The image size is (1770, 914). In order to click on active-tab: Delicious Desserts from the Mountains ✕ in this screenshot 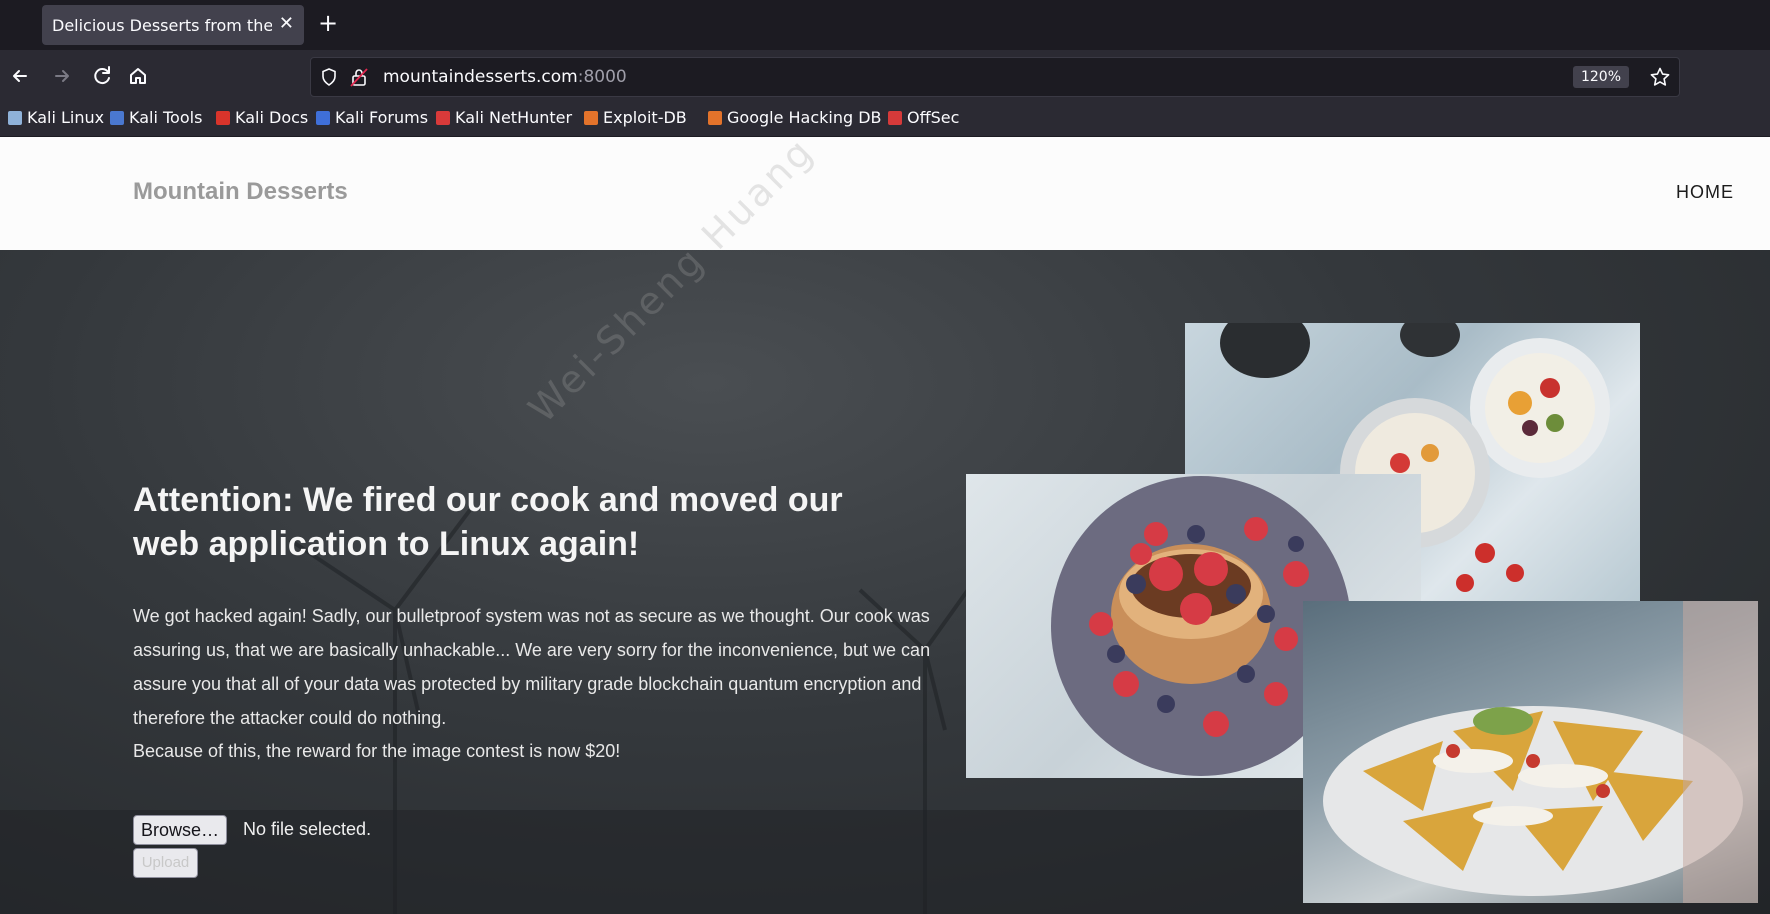, I will do `click(173, 25)`.